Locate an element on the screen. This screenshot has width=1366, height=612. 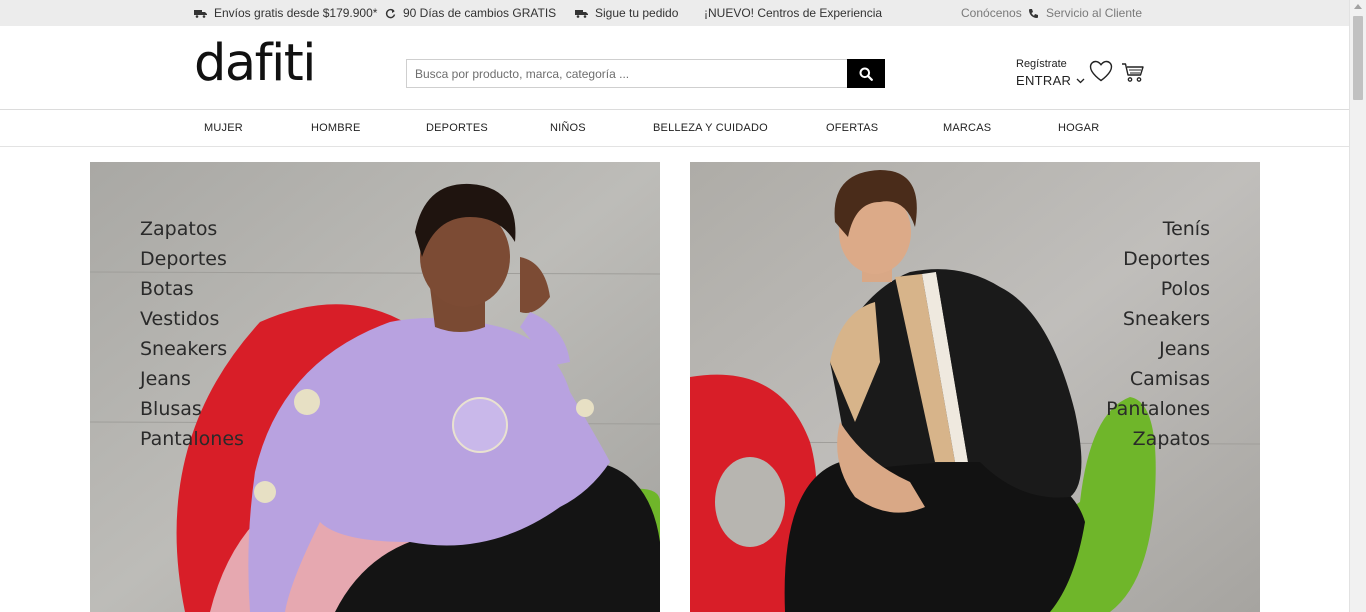
women-cat-zapatos: Zapatos is located at coordinates (192, 229).